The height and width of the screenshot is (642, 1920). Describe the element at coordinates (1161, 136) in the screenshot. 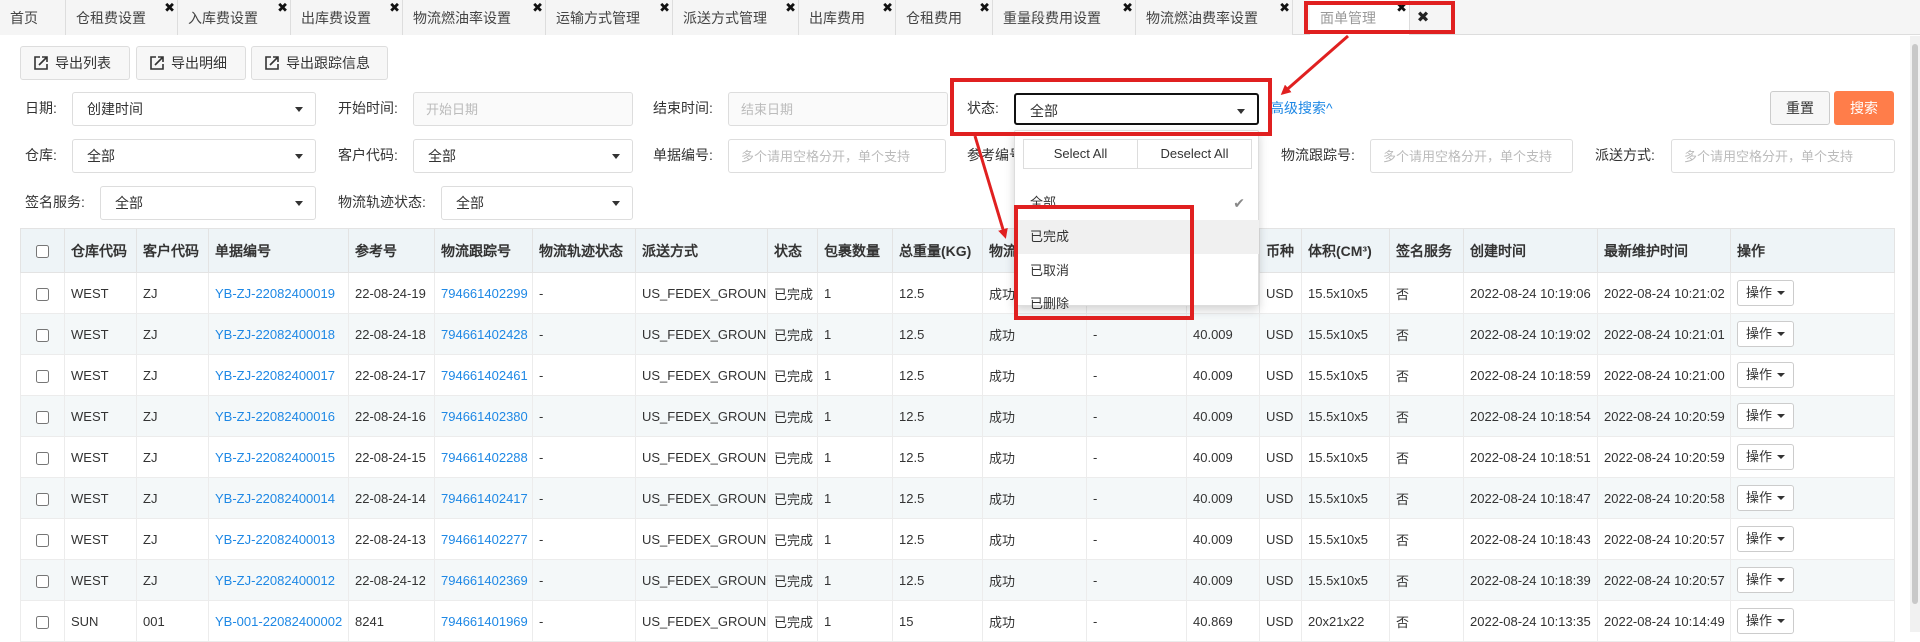

I see `annotation-arrows` at that location.